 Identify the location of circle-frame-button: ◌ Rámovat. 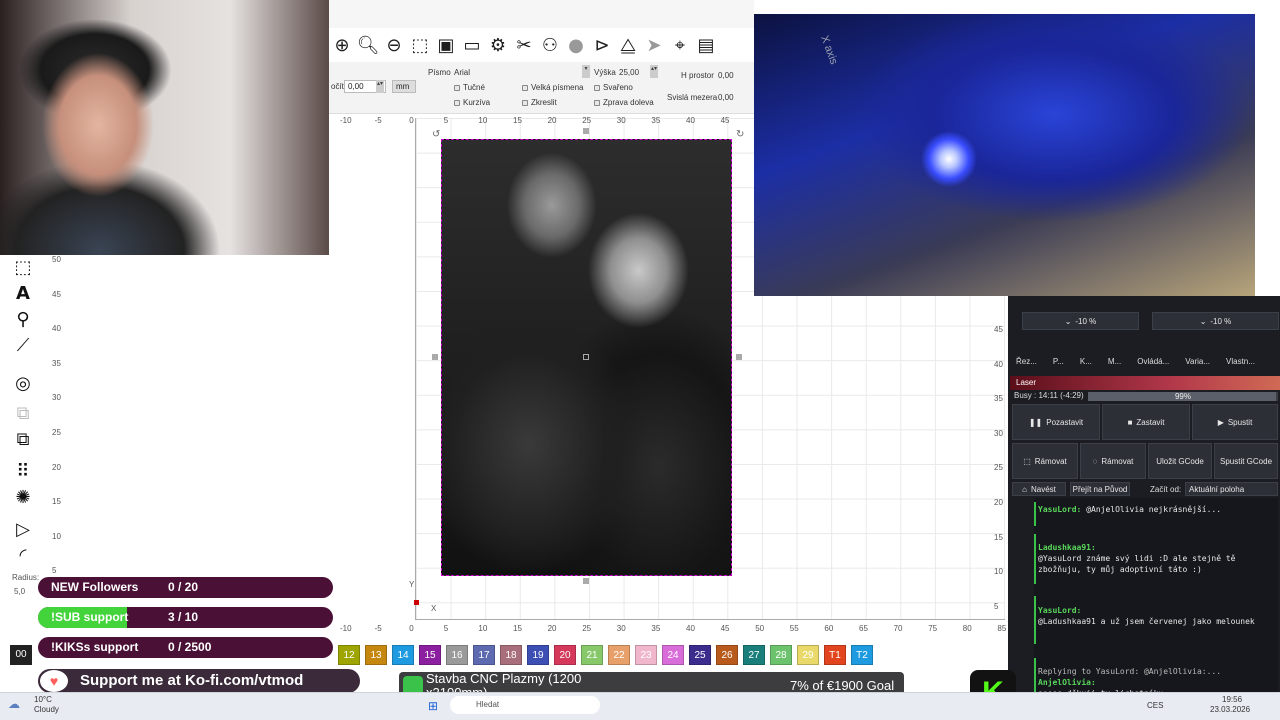
(1113, 461).